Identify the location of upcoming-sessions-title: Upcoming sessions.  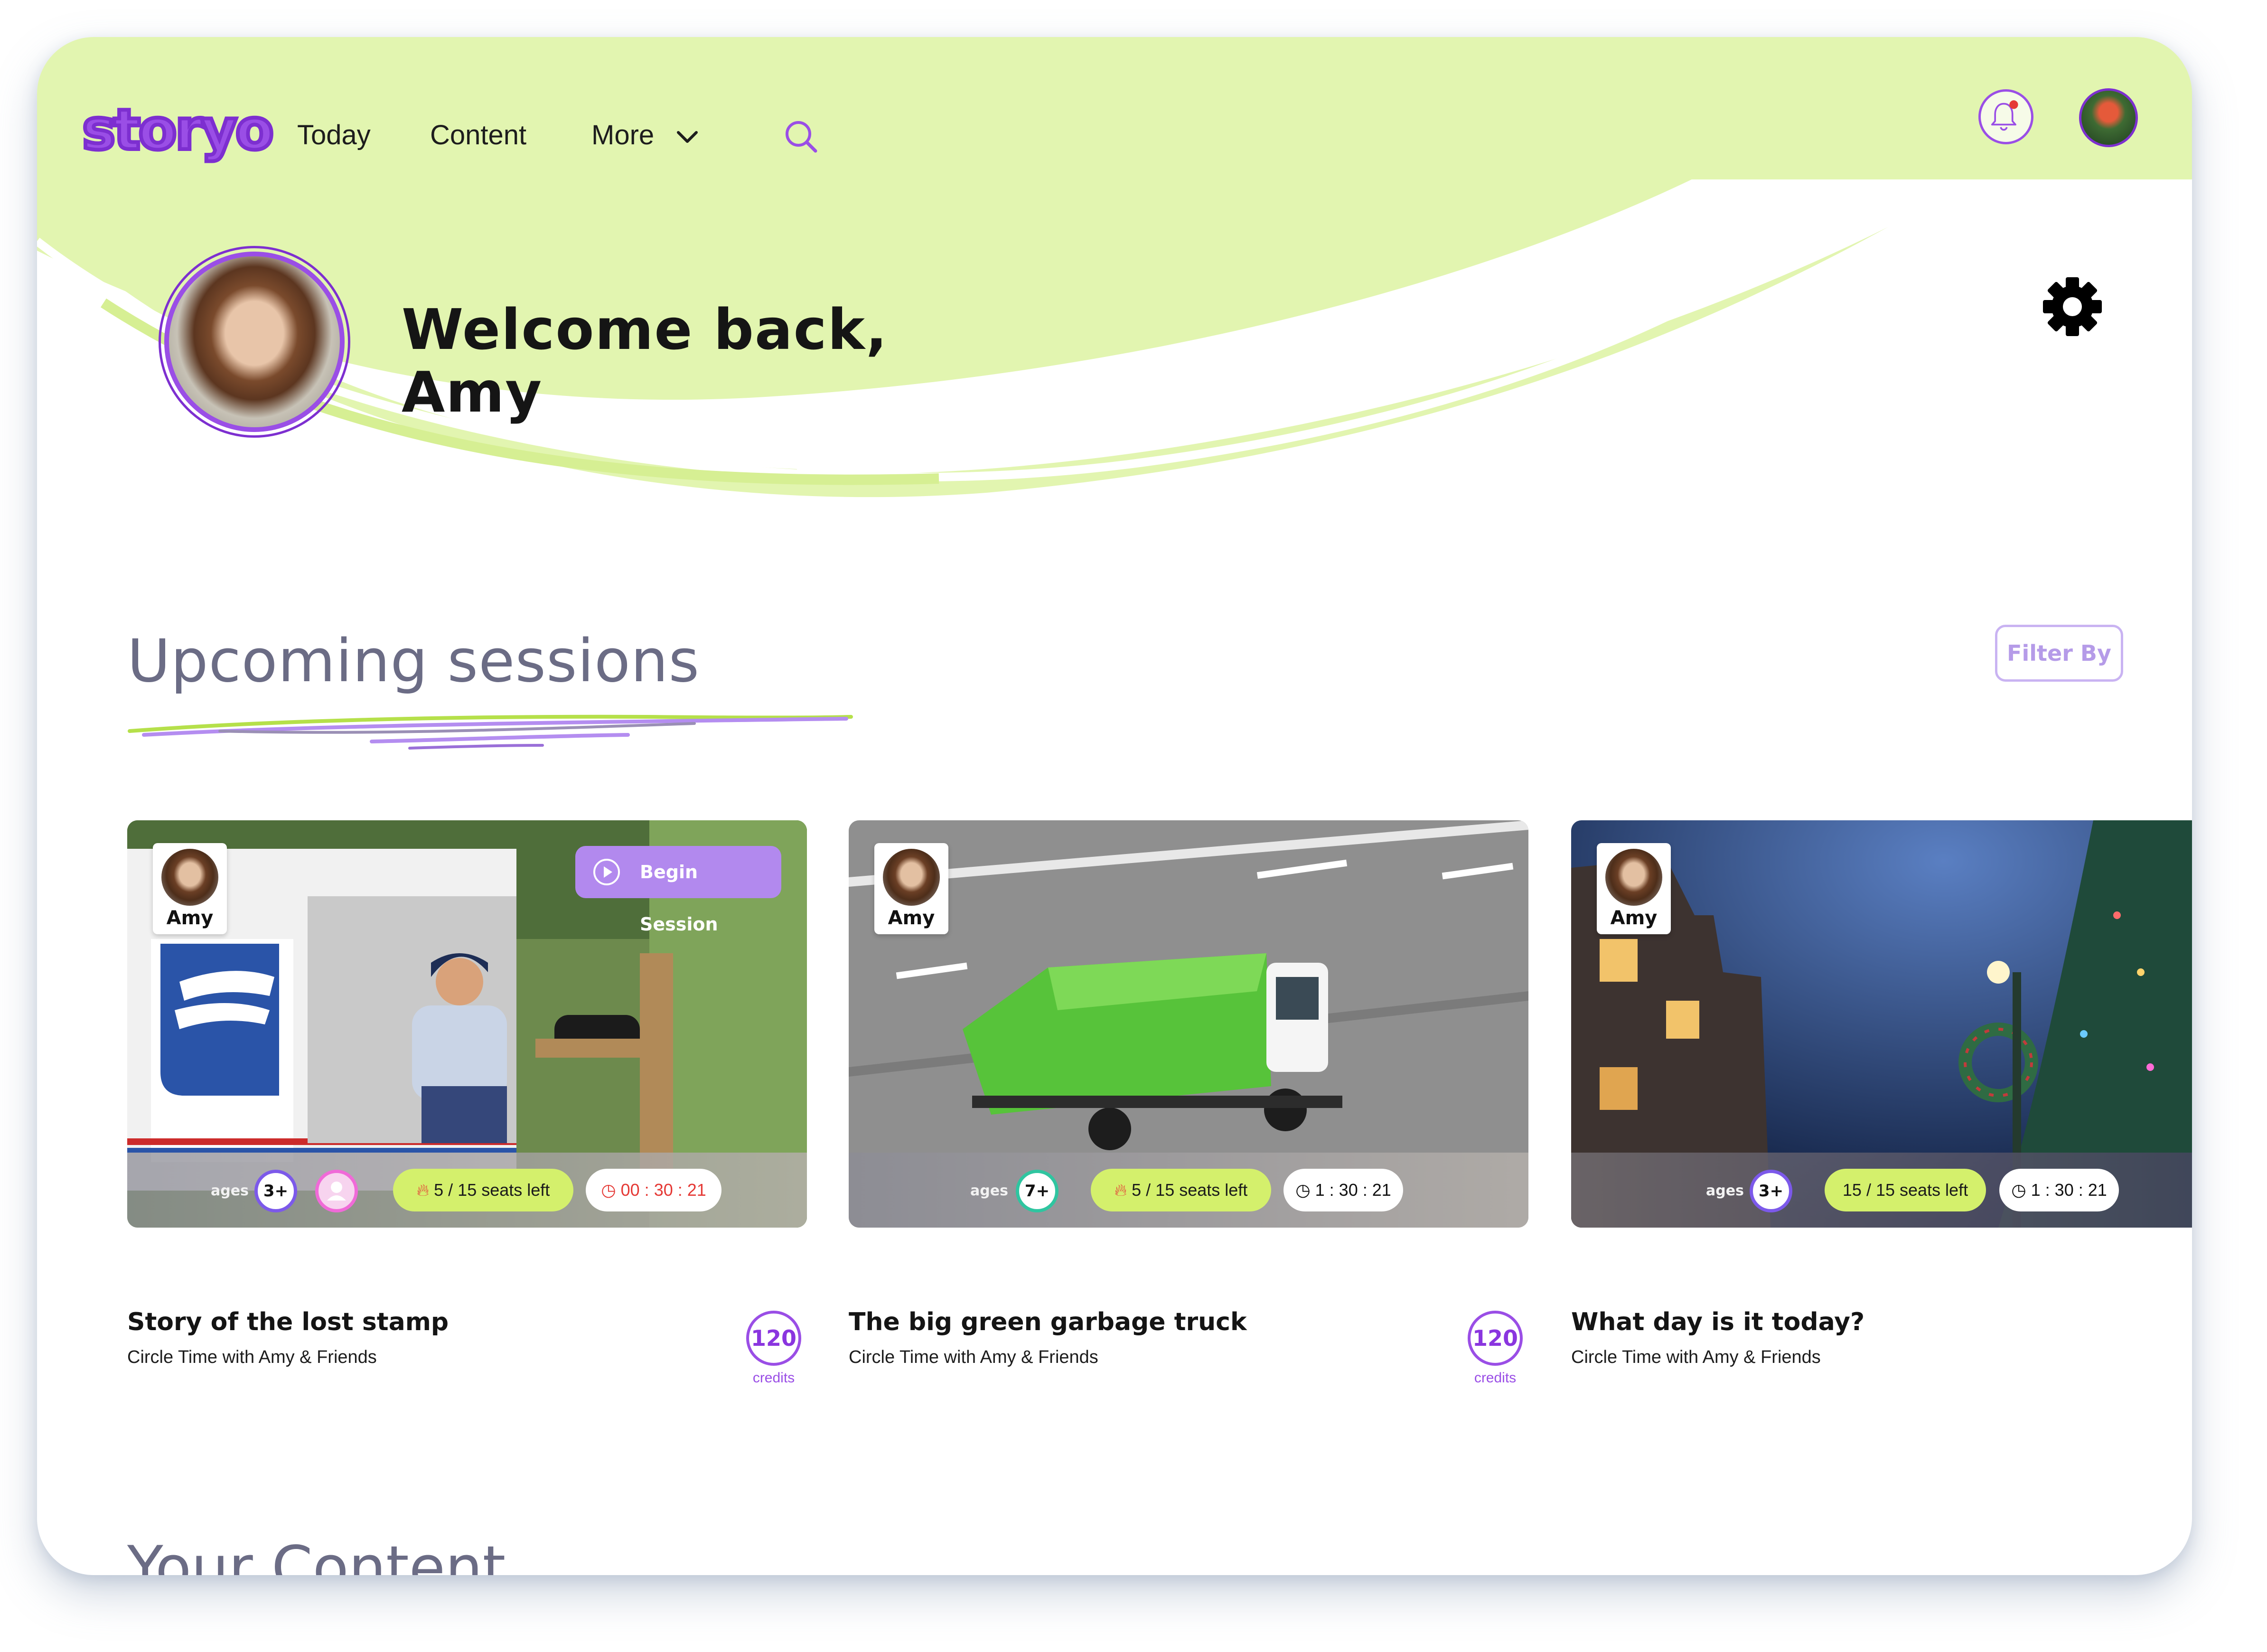
(413, 661).